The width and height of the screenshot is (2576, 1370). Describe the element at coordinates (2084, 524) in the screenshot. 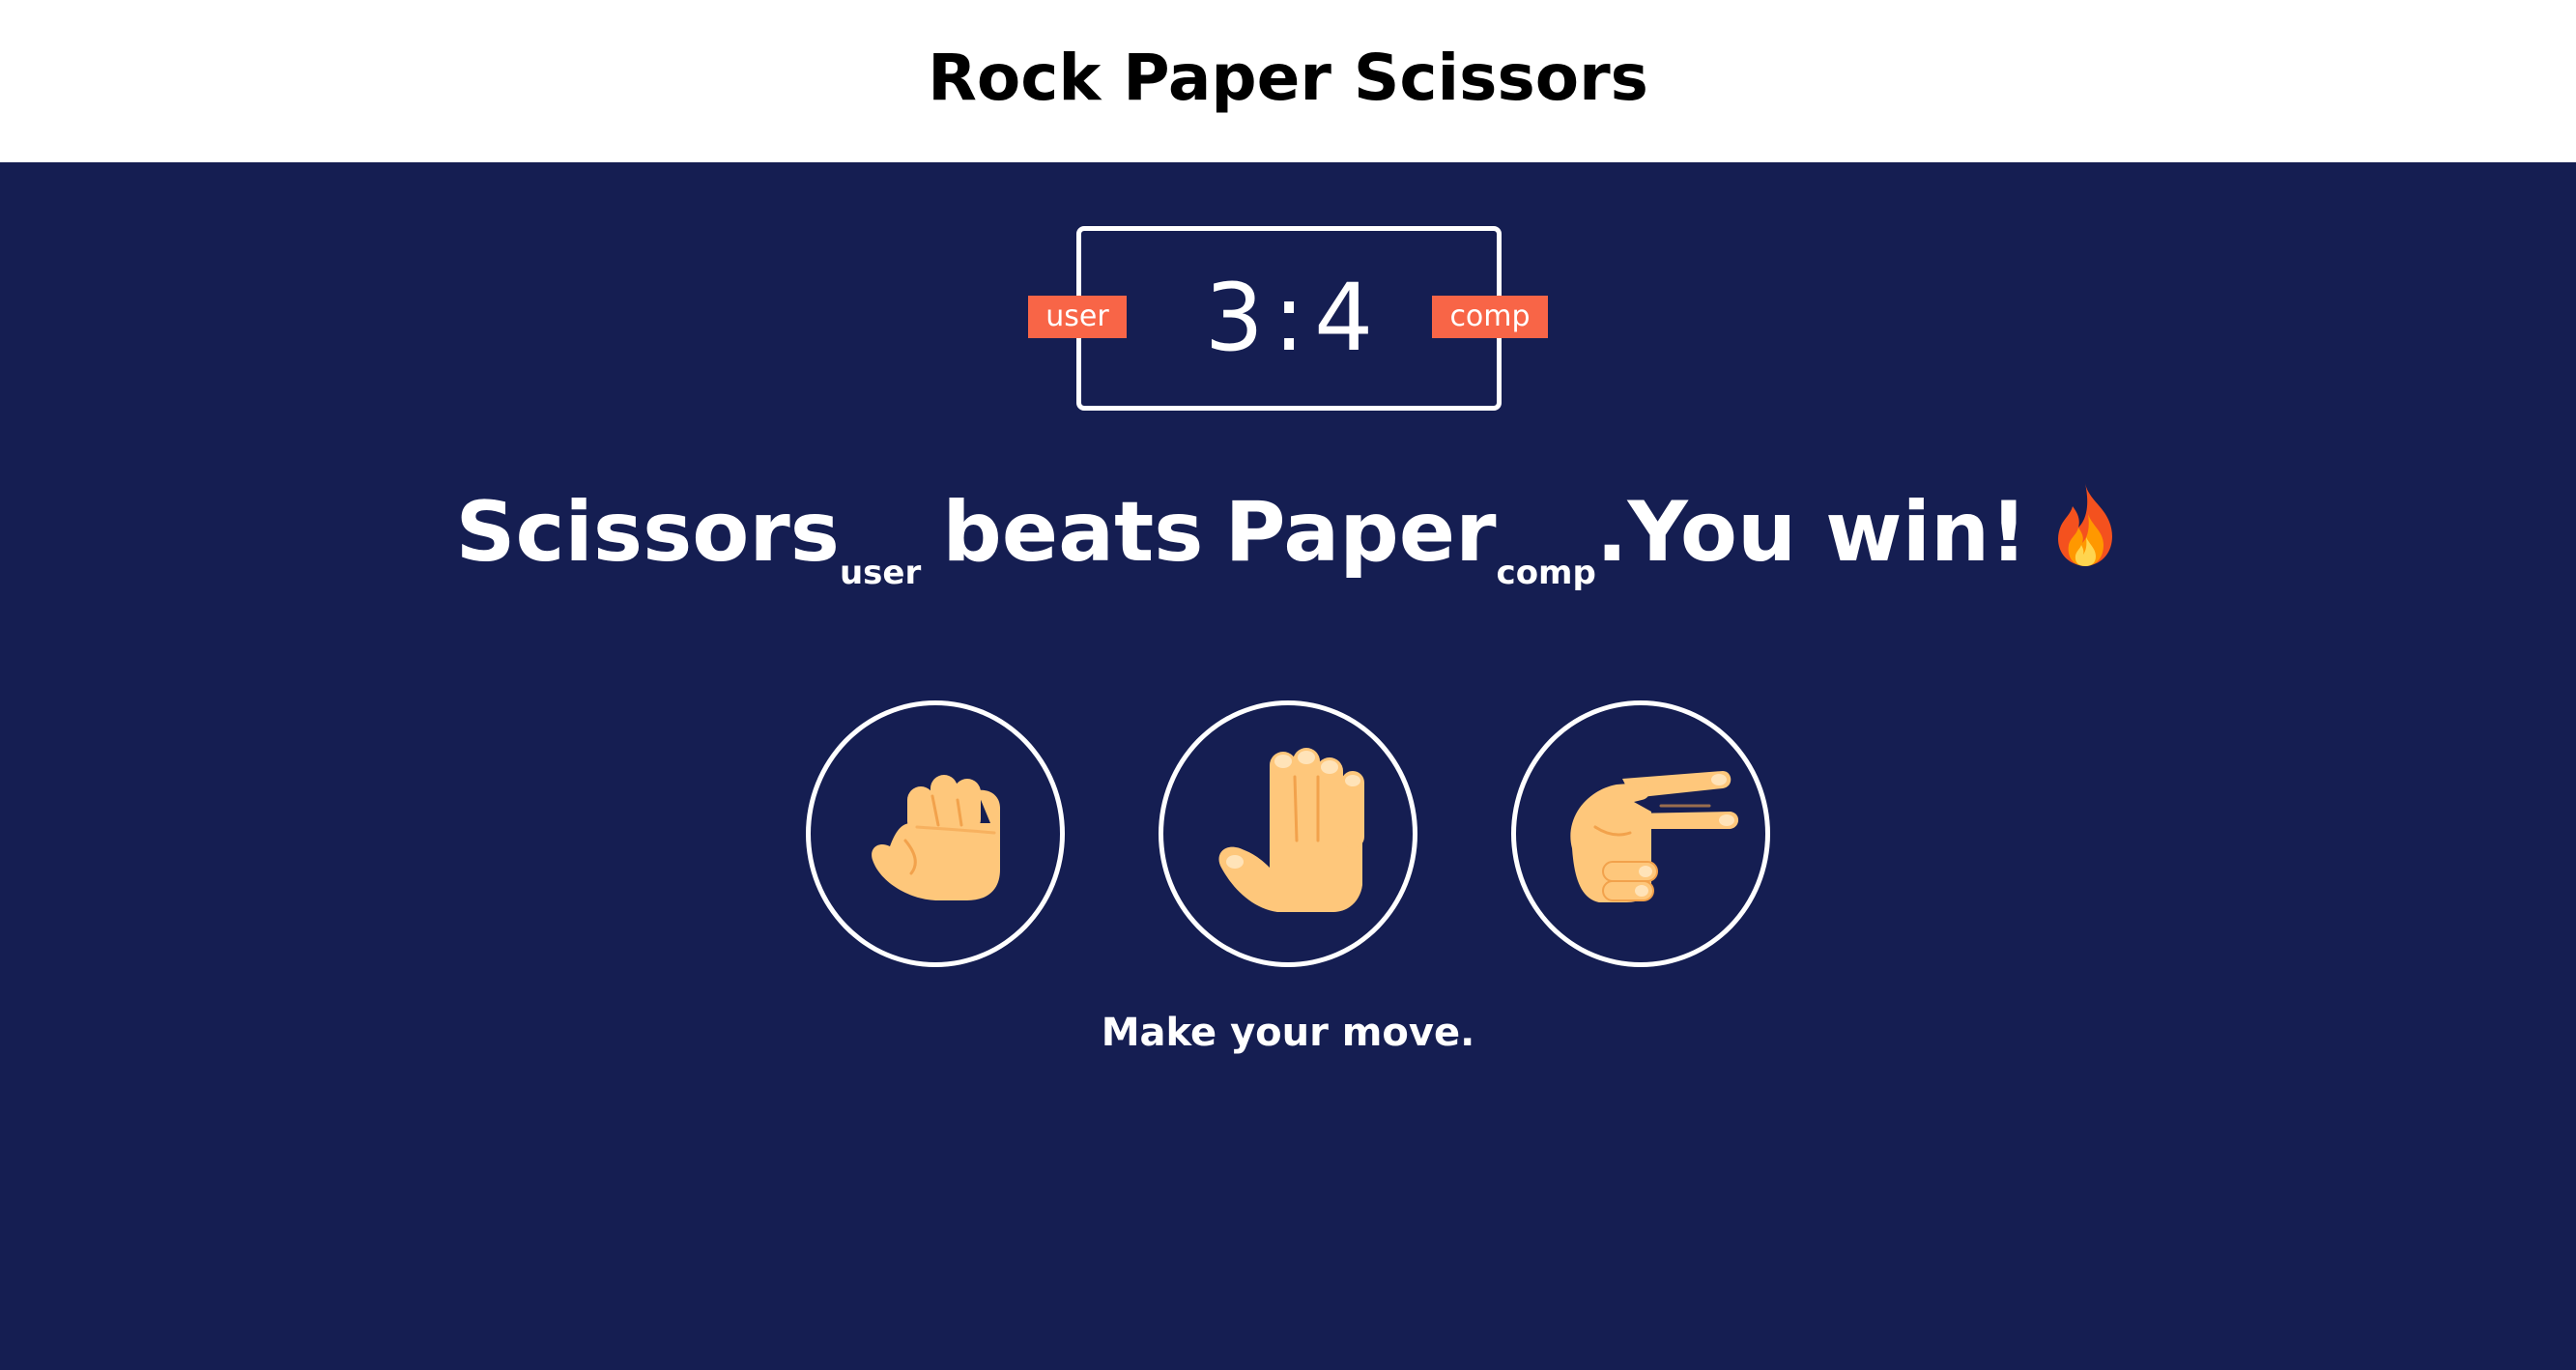

I see `fire-icon` at that location.